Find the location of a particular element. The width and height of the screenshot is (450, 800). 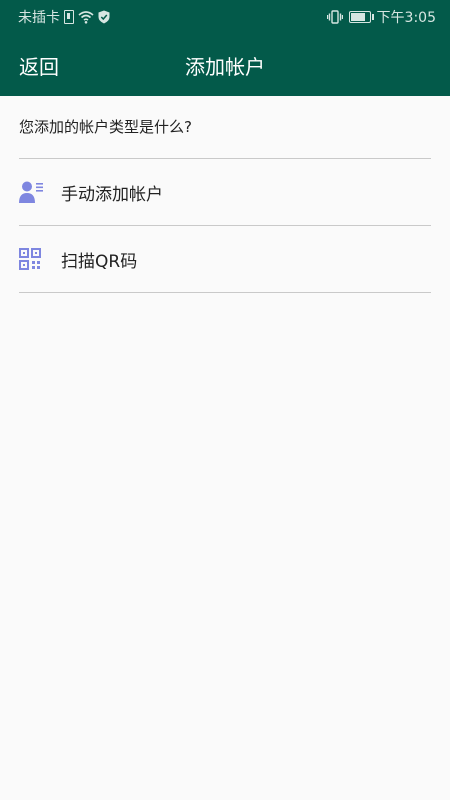

clock-label: 下午3:05 is located at coordinates (406, 18).